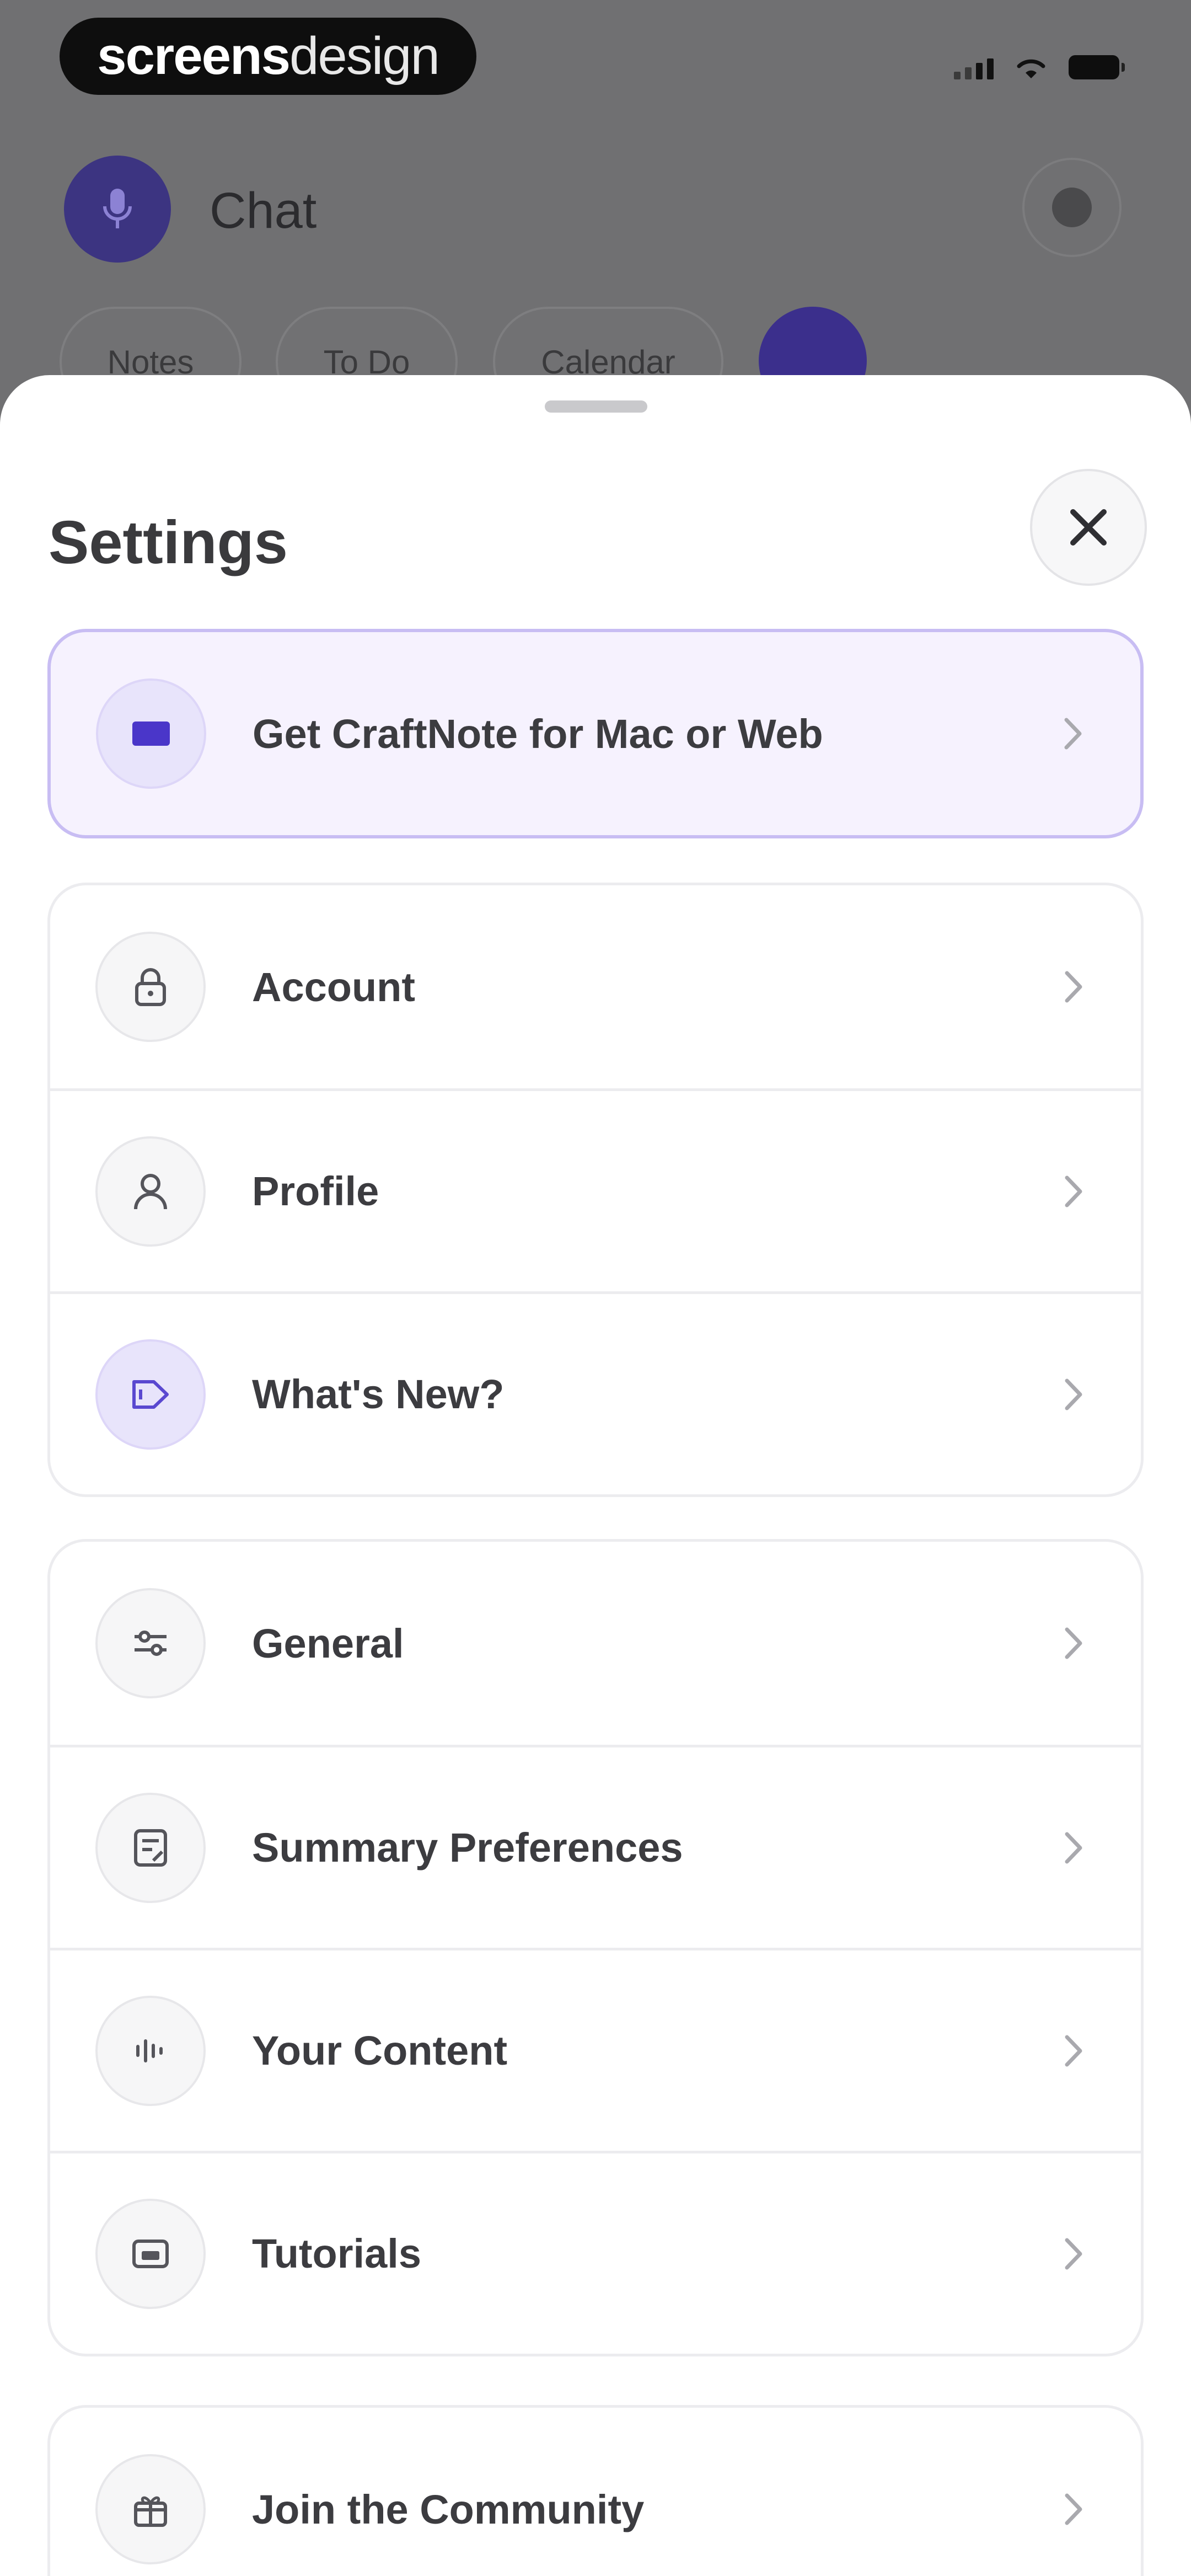 This screenshot has height=2576, width=1191. Describe the element at coordinates (336, 2253) in the screenshot. I see `settings-item-label: Tutorials` at that location.